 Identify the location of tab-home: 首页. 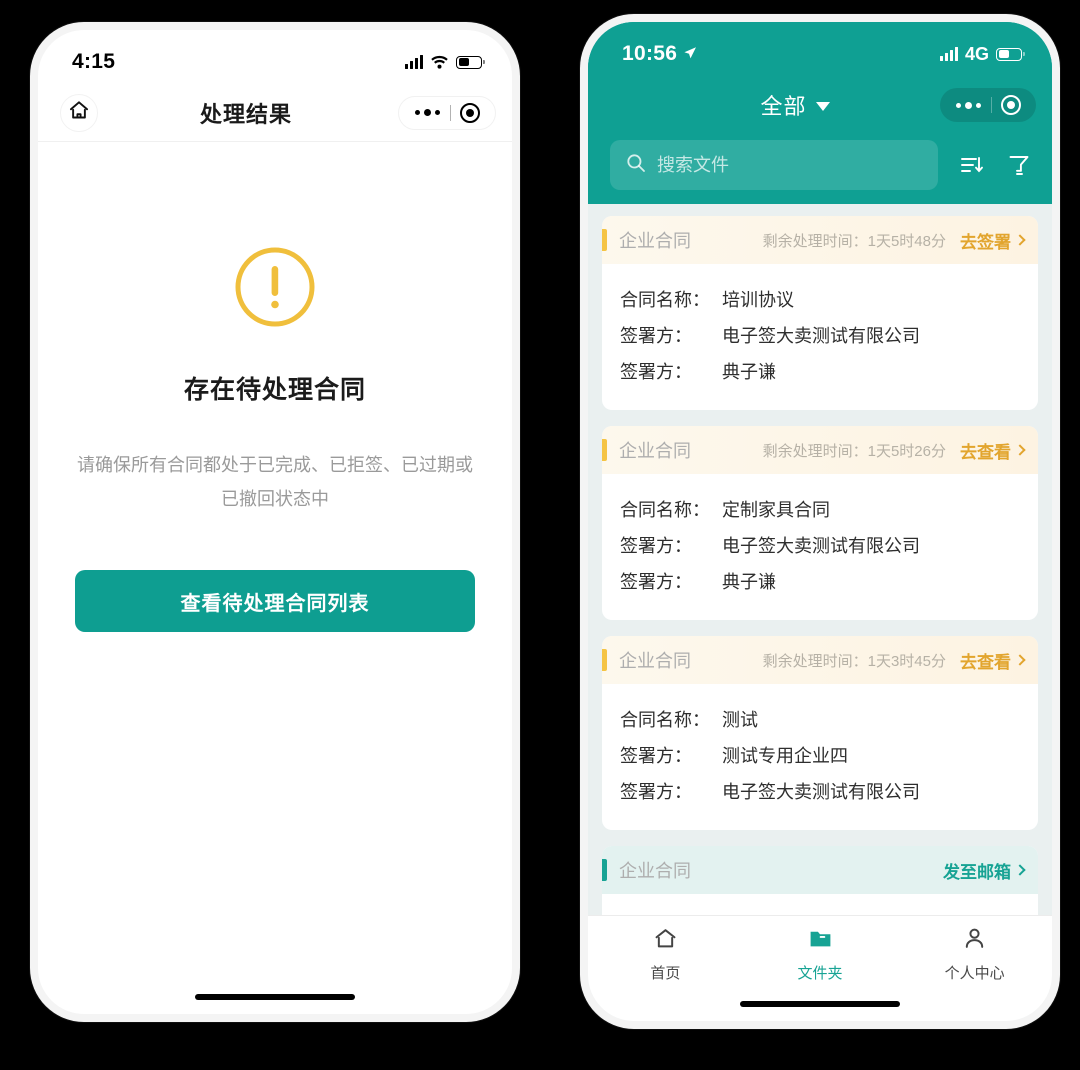
(665, 954).